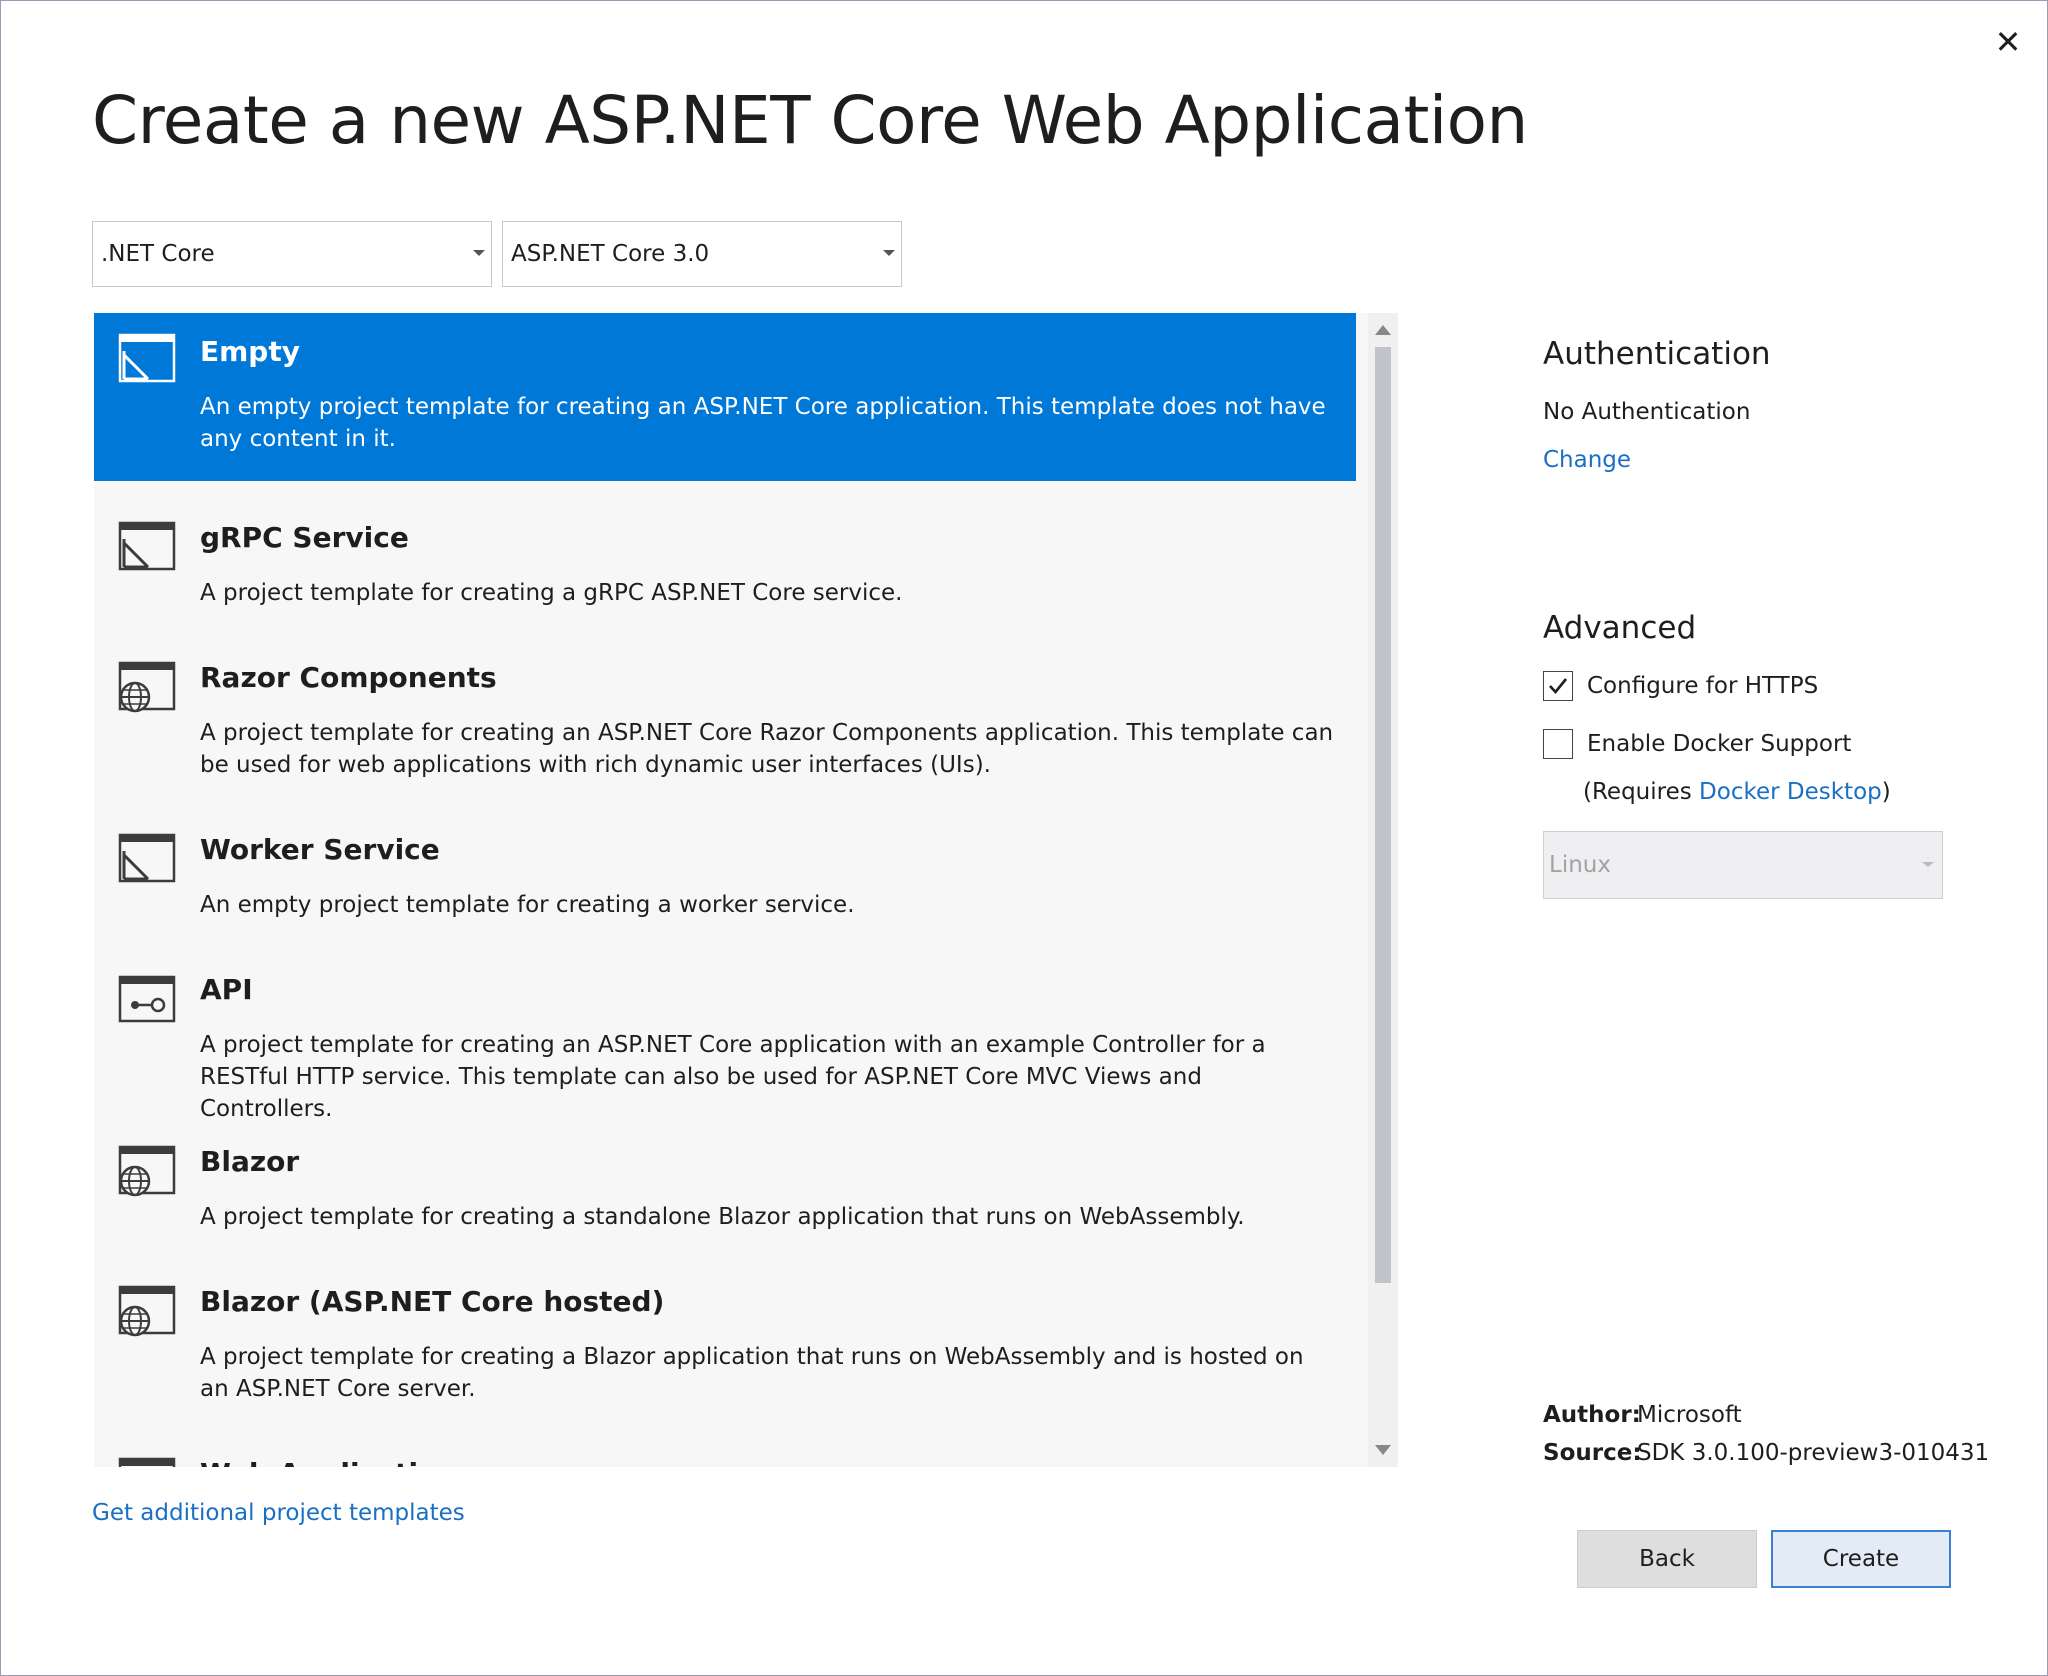  Describe the element at coordinates (1383, 815) in the screenshot. I see `scrollbar-thumb` at that location.